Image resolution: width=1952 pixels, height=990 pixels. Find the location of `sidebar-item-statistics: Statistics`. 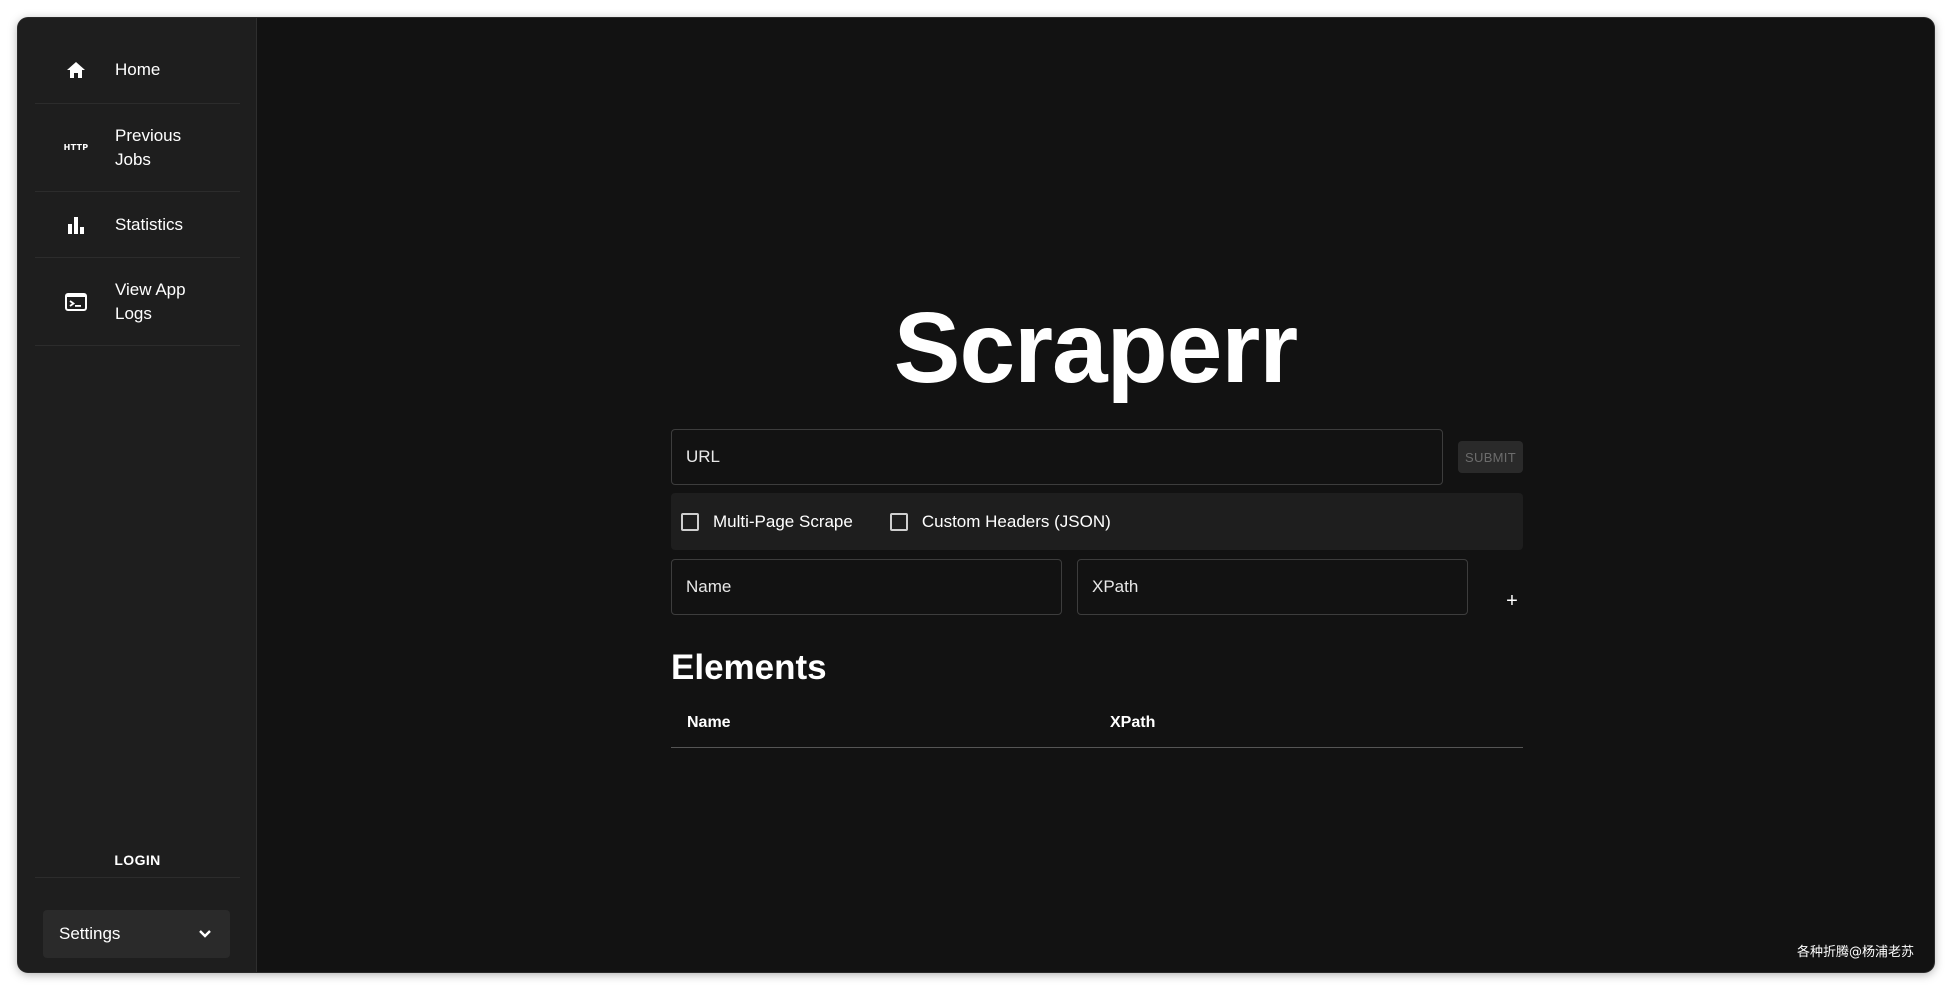

sidebar-item-statistics: Statistics is located at coordinates (137, 225).